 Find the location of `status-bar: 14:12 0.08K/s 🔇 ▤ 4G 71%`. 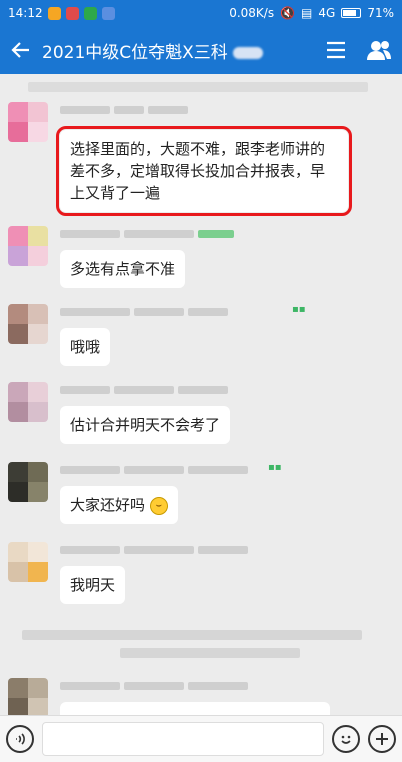

status-bar: 14:12 0.08K/s 🔇 ▤ 4G 71% is located at coordinates (201, 13).